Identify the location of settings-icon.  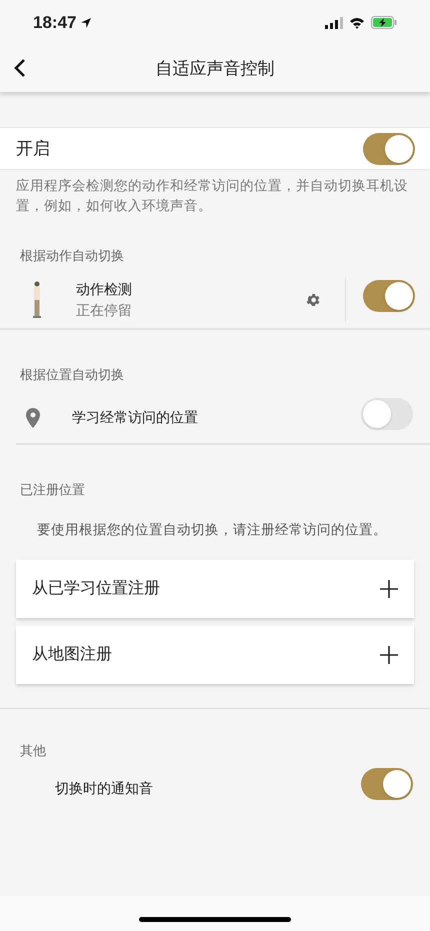
(313, 300).